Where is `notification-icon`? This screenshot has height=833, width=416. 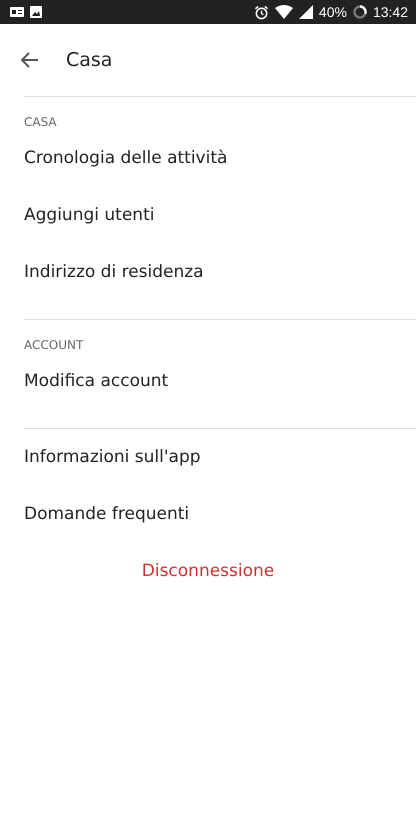 notification-icon is located at coordinates (17, 12).